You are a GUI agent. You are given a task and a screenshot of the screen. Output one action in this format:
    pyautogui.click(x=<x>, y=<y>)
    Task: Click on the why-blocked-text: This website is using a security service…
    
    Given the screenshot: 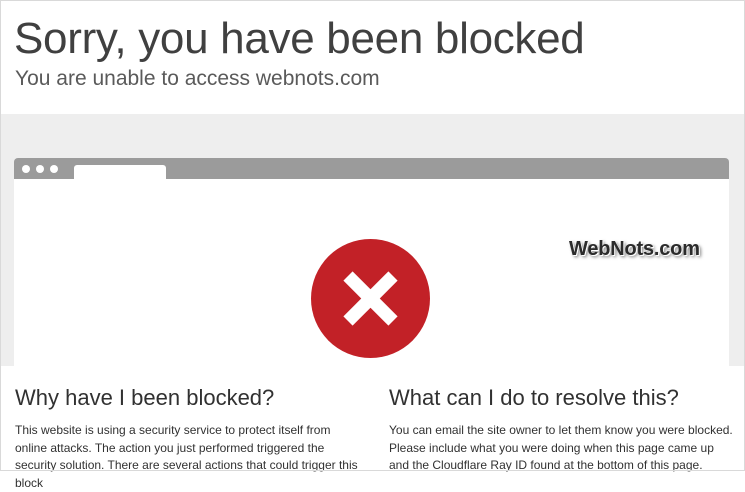 What is the action you would take?
    pyautogui.click(x=186, y=456)
    